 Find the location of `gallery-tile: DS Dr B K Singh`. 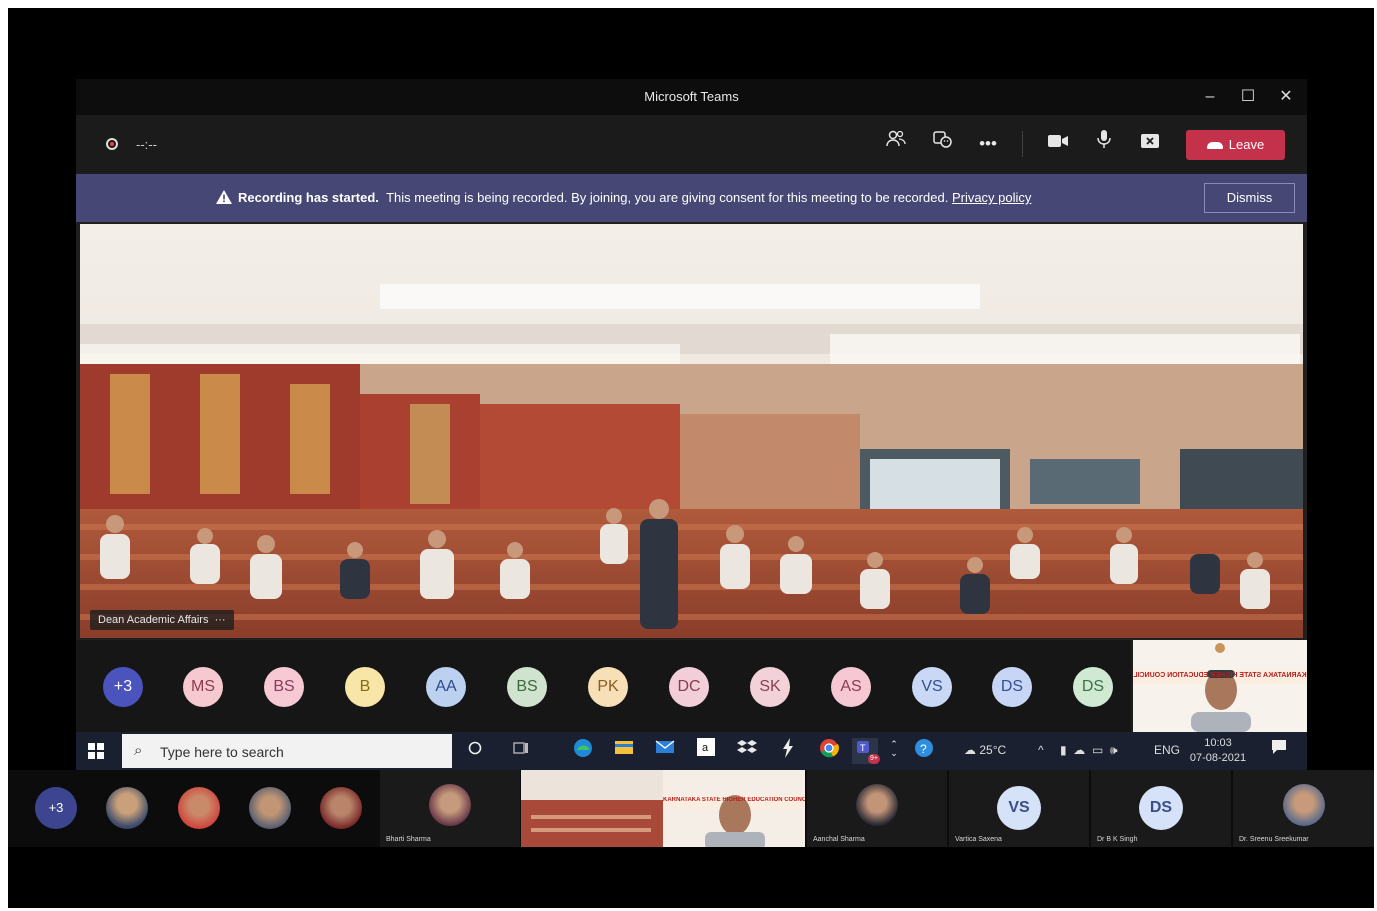

gallery-tile: DS Dr B K Singh is located at coordinates (1161, 808).